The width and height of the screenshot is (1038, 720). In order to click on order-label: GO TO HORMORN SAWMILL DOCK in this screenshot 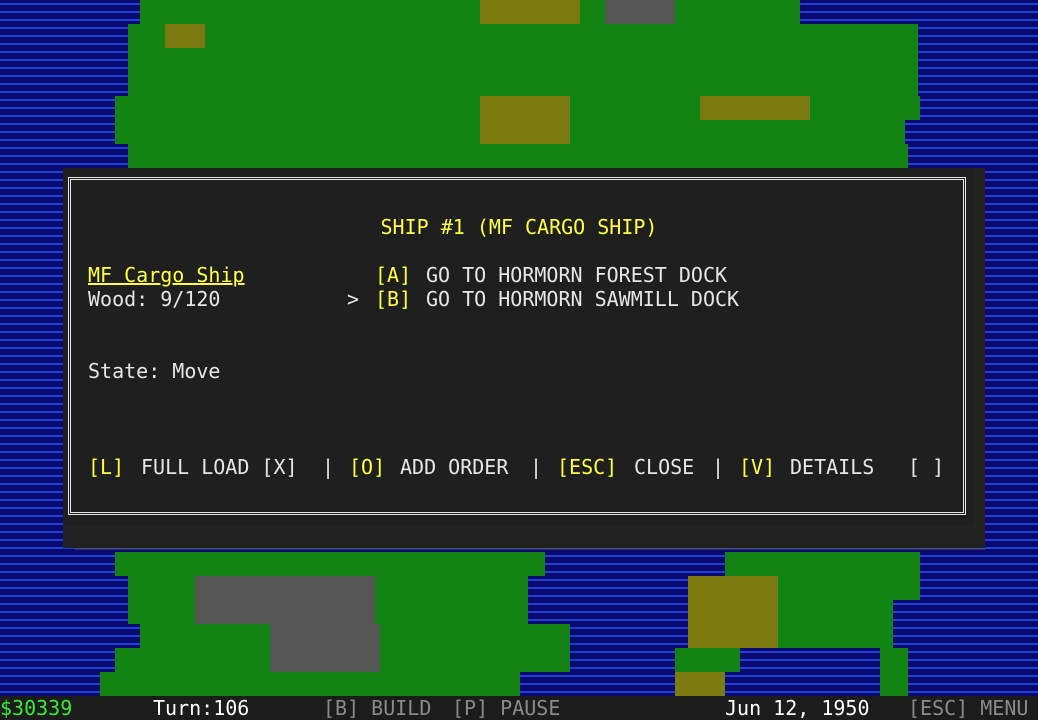, I will do `click(583, 299)`.